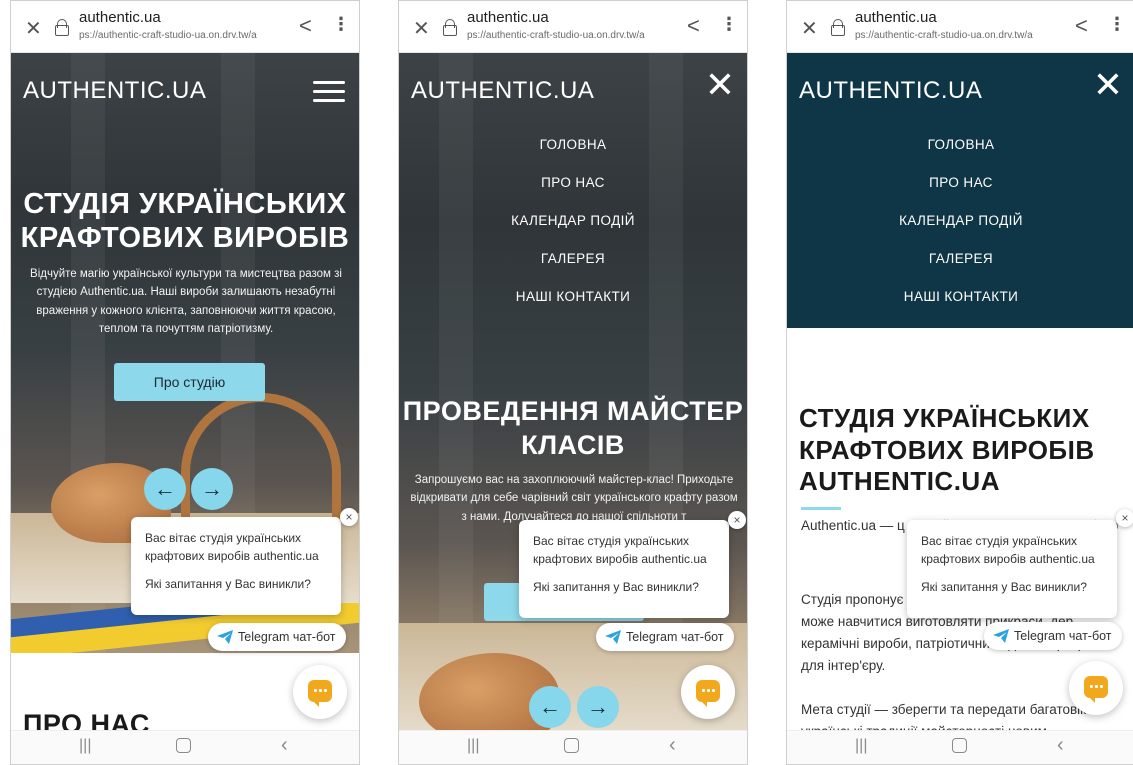 The width and height of the screenshot is (1133, 765). Describe the element at coordinates (185, 221) in the screenshot. I see `hero-title: СТУДІЯ УКРАЇНСЬКИХ КРАФТОВИХ ВИРОБІВ` at that location.